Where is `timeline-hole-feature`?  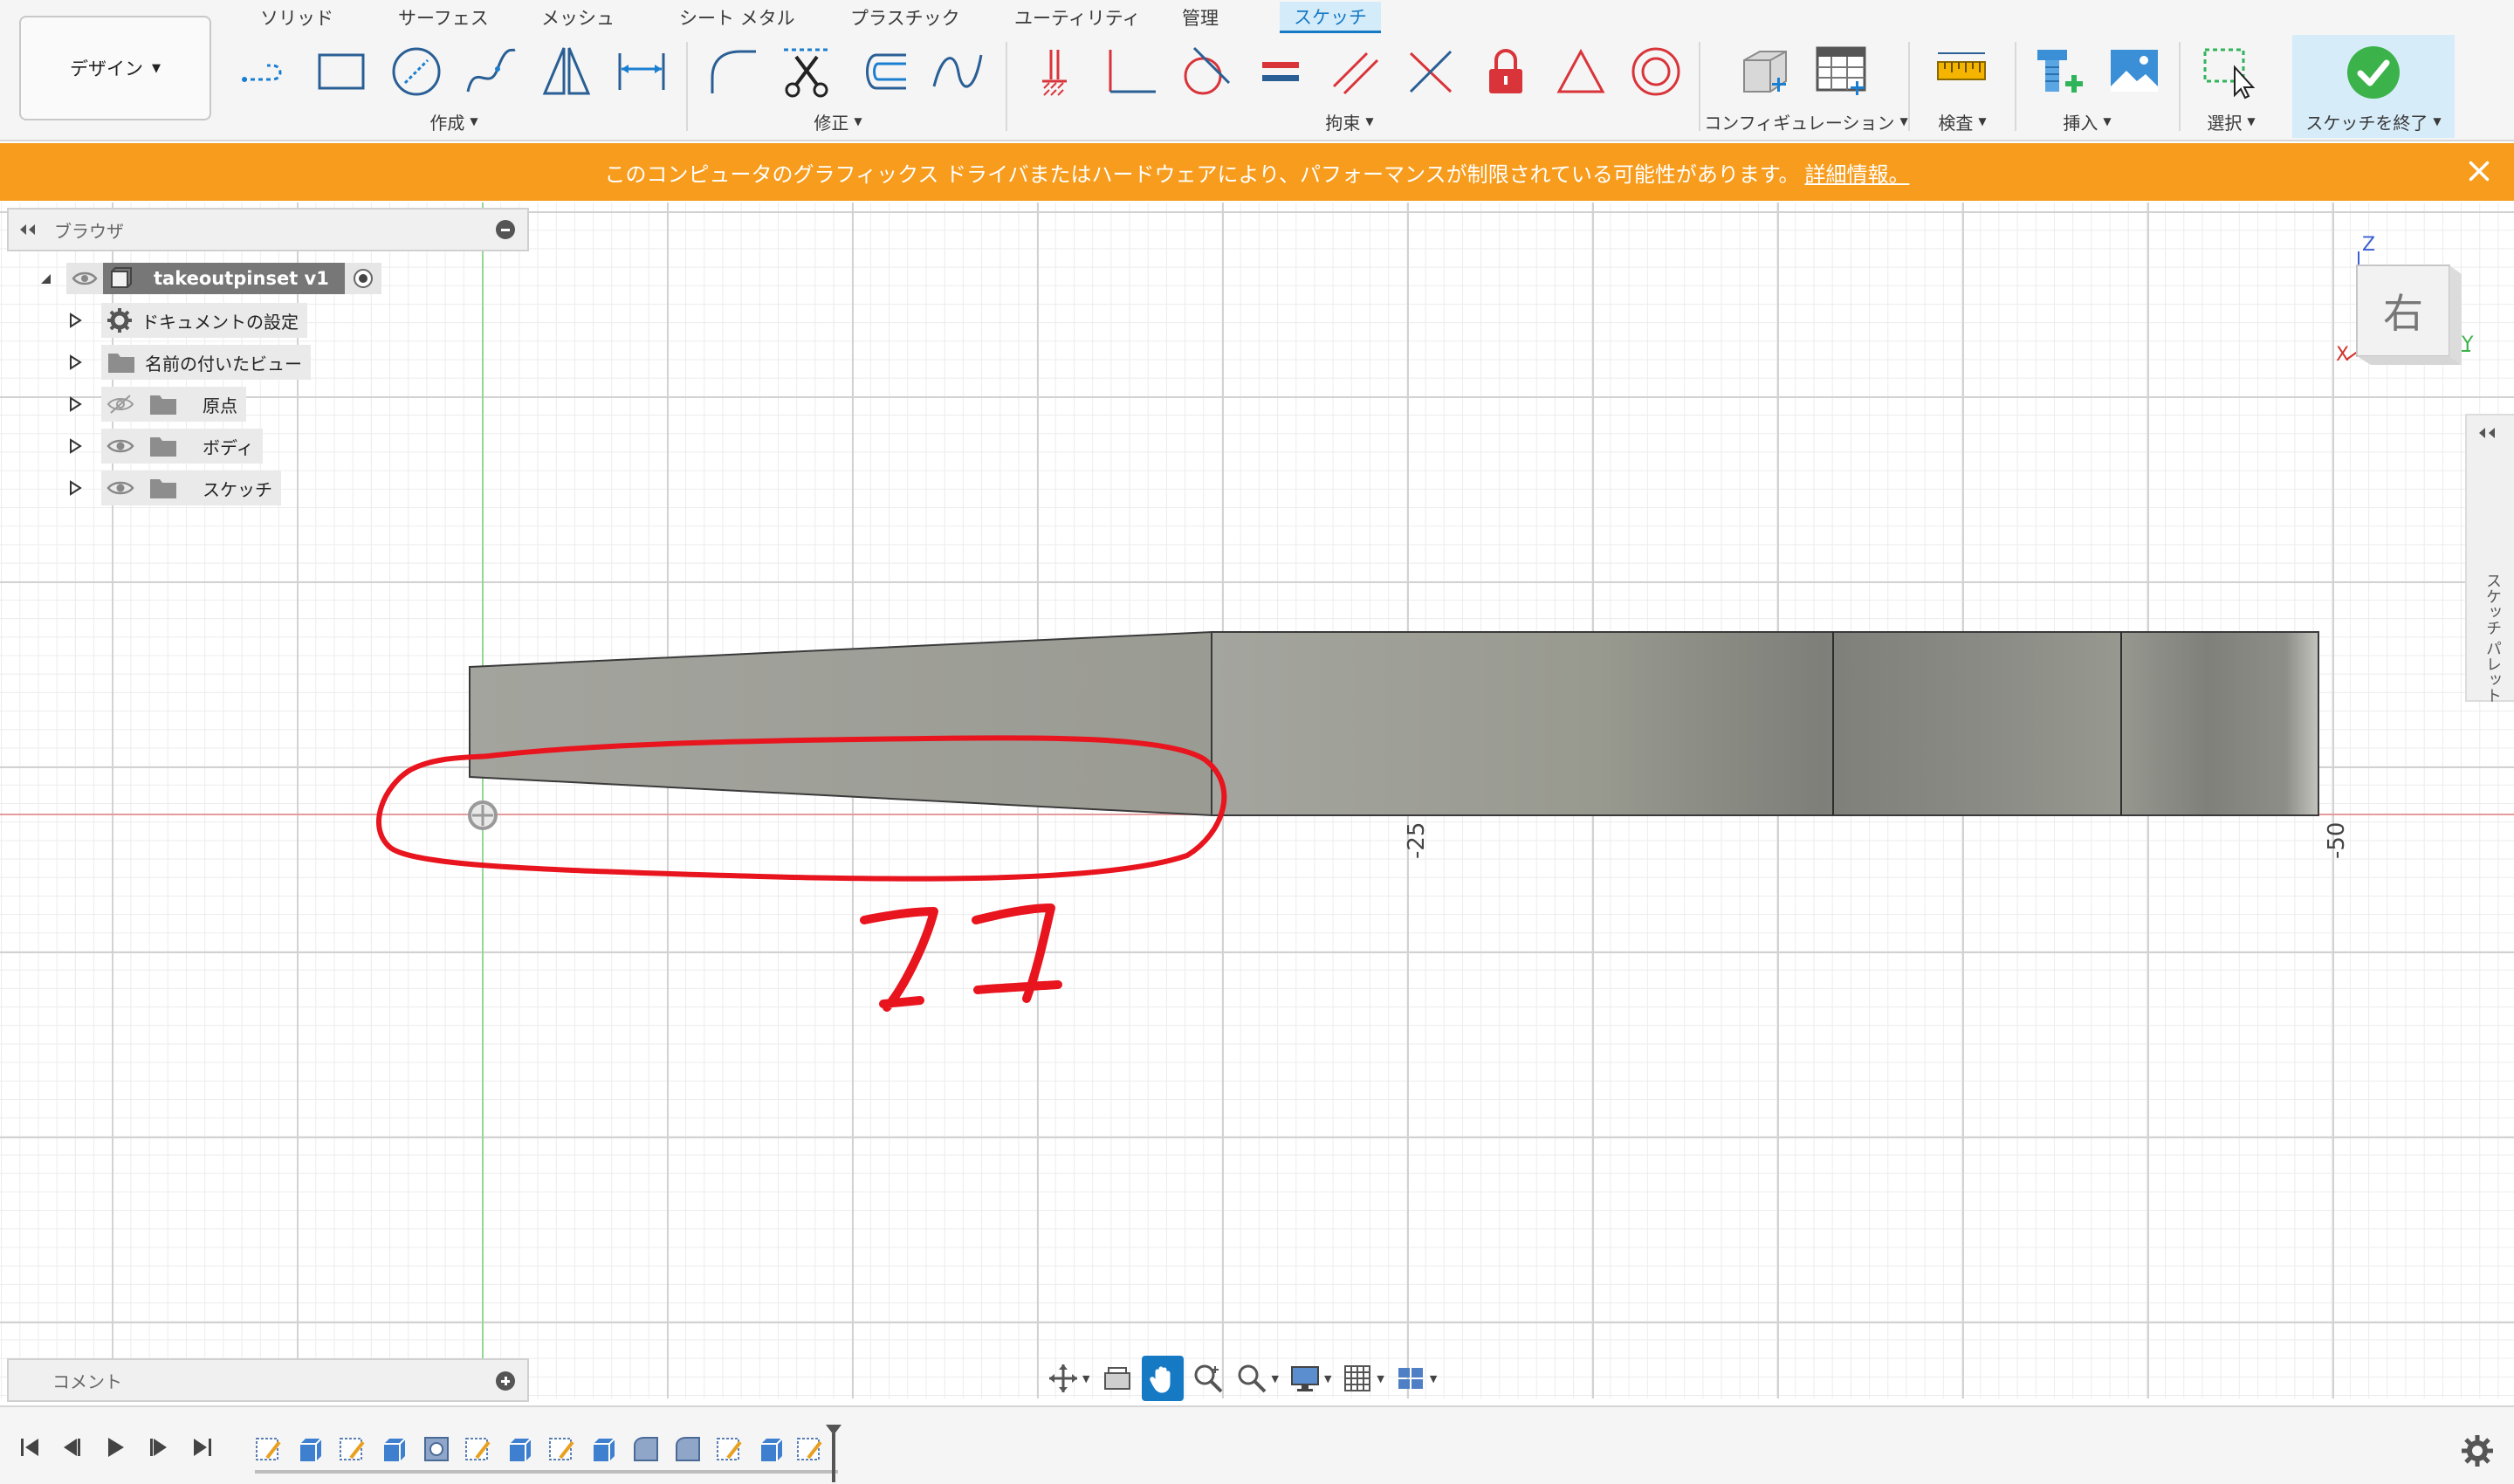 timeline-hole-feature is located at coordinates (437, 1449).